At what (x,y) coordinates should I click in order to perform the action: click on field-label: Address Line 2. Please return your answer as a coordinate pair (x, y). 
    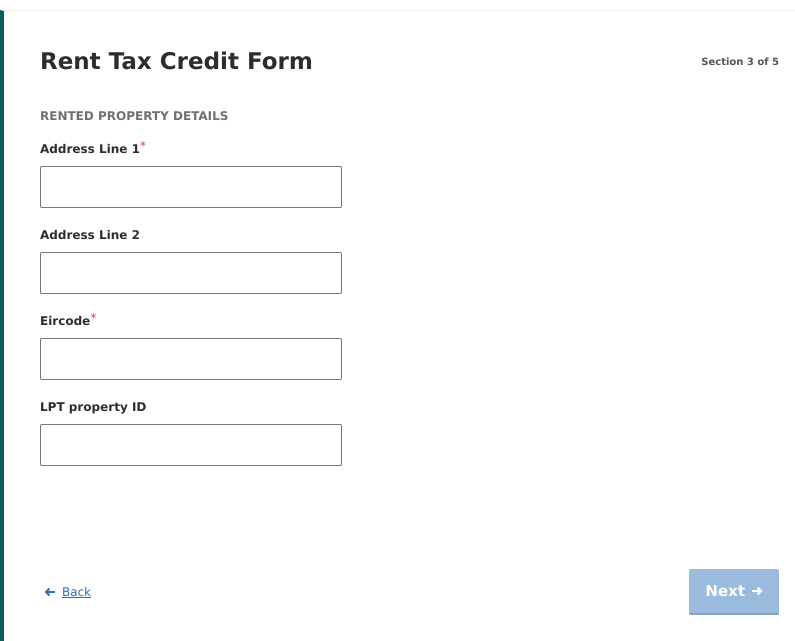
    Looking at the image, I should click on (90, 235).